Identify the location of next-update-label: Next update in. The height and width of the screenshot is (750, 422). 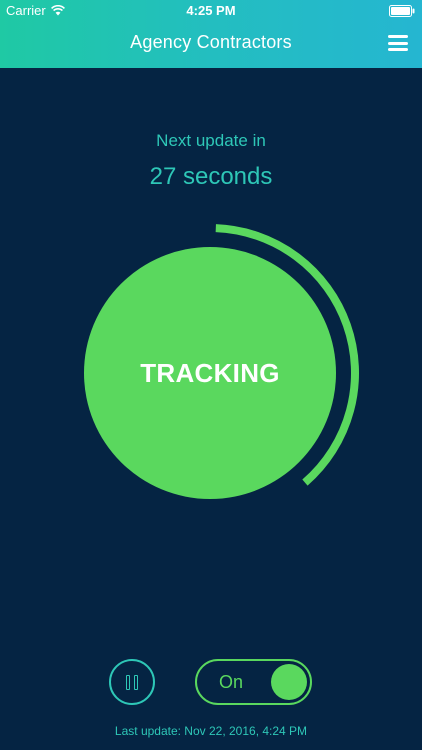
(211, 140).